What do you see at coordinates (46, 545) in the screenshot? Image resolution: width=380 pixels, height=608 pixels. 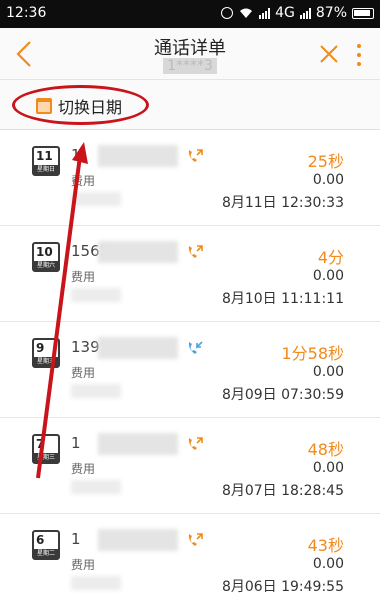 I see `calendar-day-icon: 6 星期二` at bounding box center [46, 545].